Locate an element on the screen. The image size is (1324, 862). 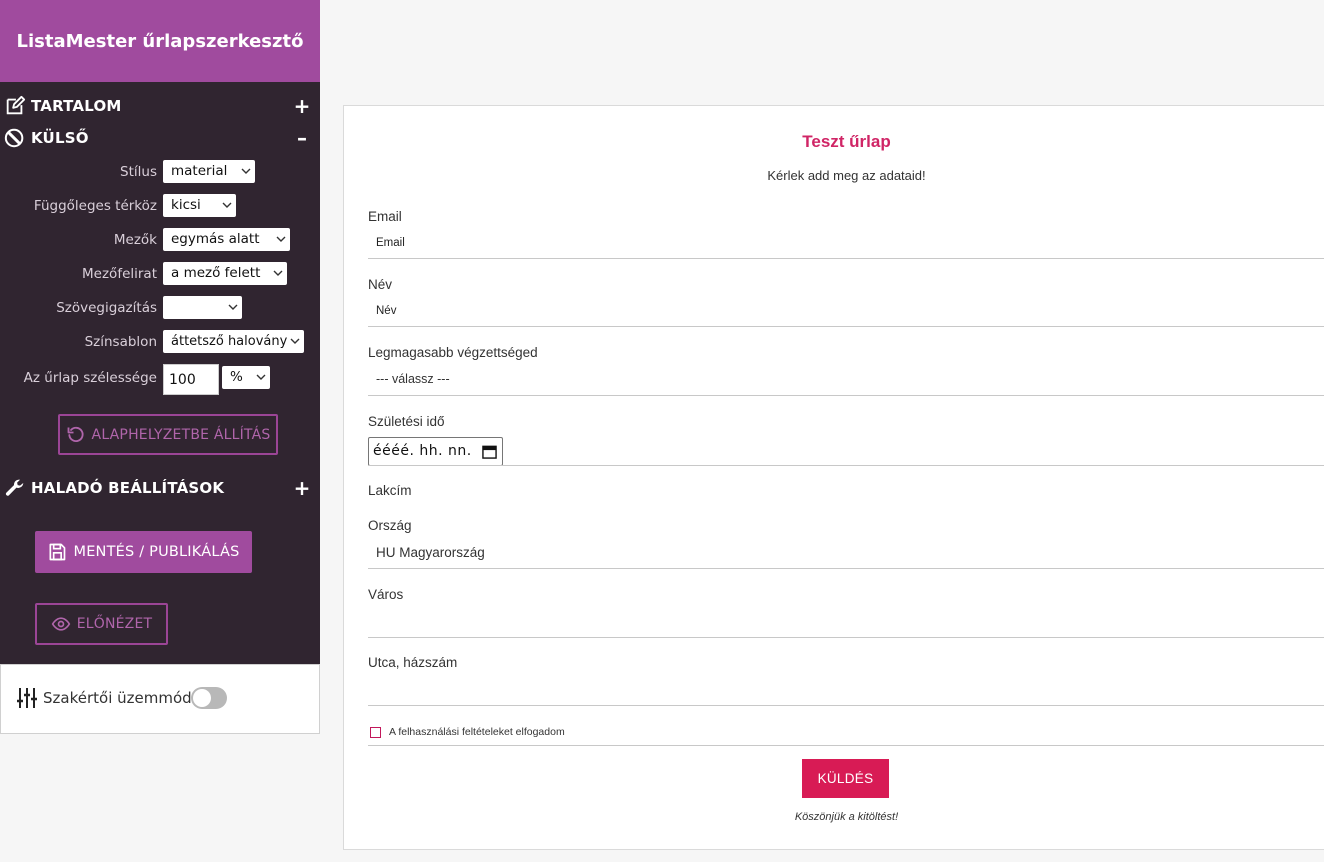
street-field is located at coordinates (846, 691).